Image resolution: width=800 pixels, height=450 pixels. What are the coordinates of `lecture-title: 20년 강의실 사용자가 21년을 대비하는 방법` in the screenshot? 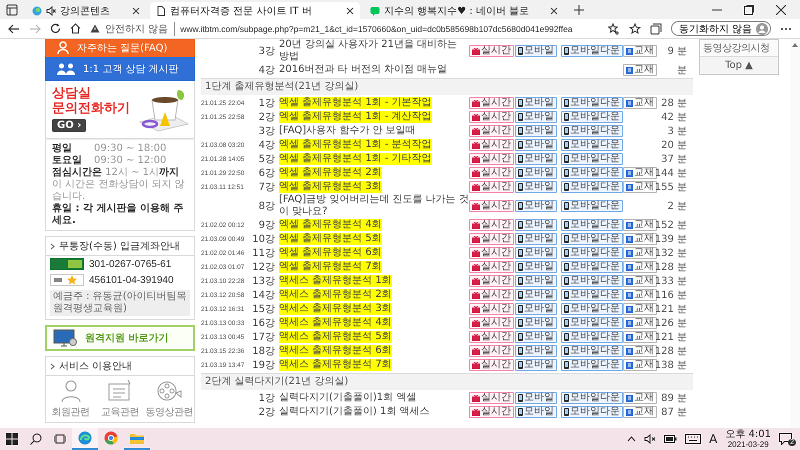 It's located at (374, 51).